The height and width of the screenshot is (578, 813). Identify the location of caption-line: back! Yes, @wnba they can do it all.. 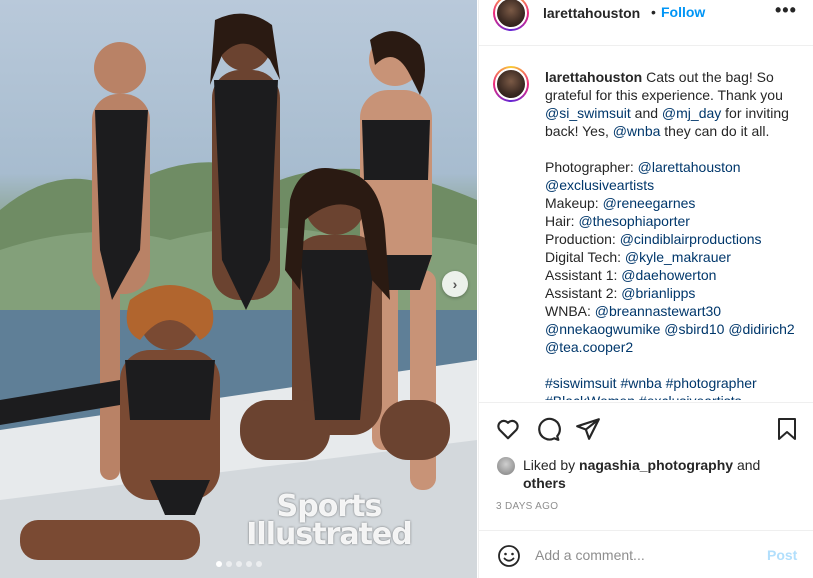
(676, 131).